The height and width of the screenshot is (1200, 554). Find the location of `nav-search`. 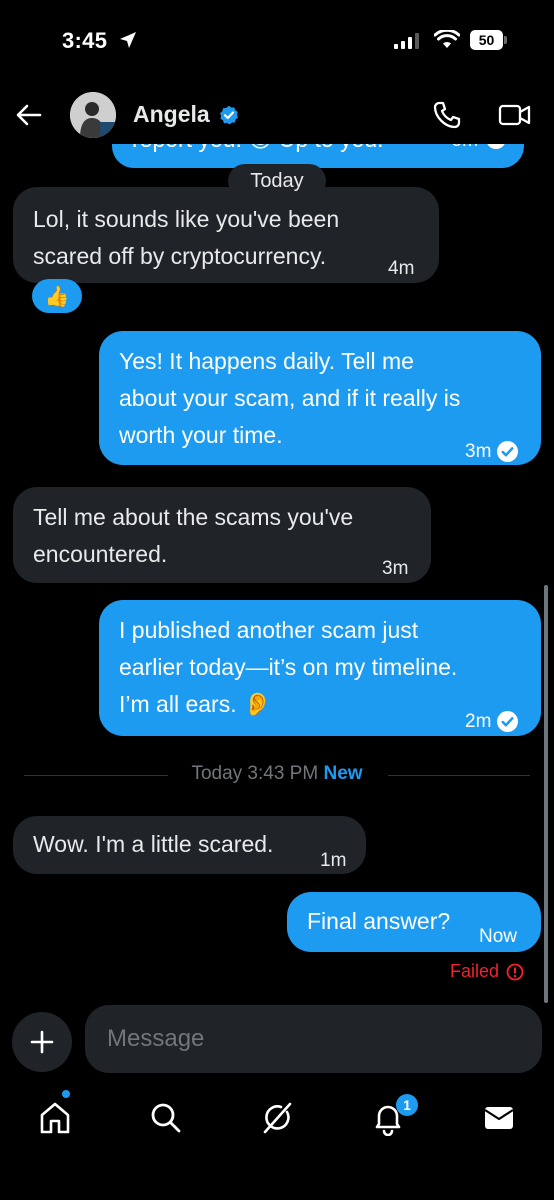

nav-search is located at coordinates (166, 1118).